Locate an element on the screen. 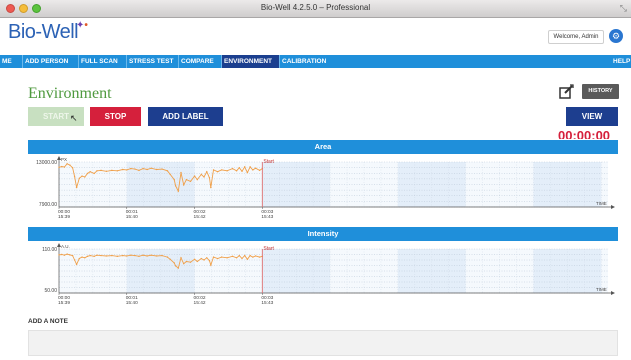 This screenshot has height=360, width=631. chart-start-marker-label: Start is located at coordinates (268, 249).